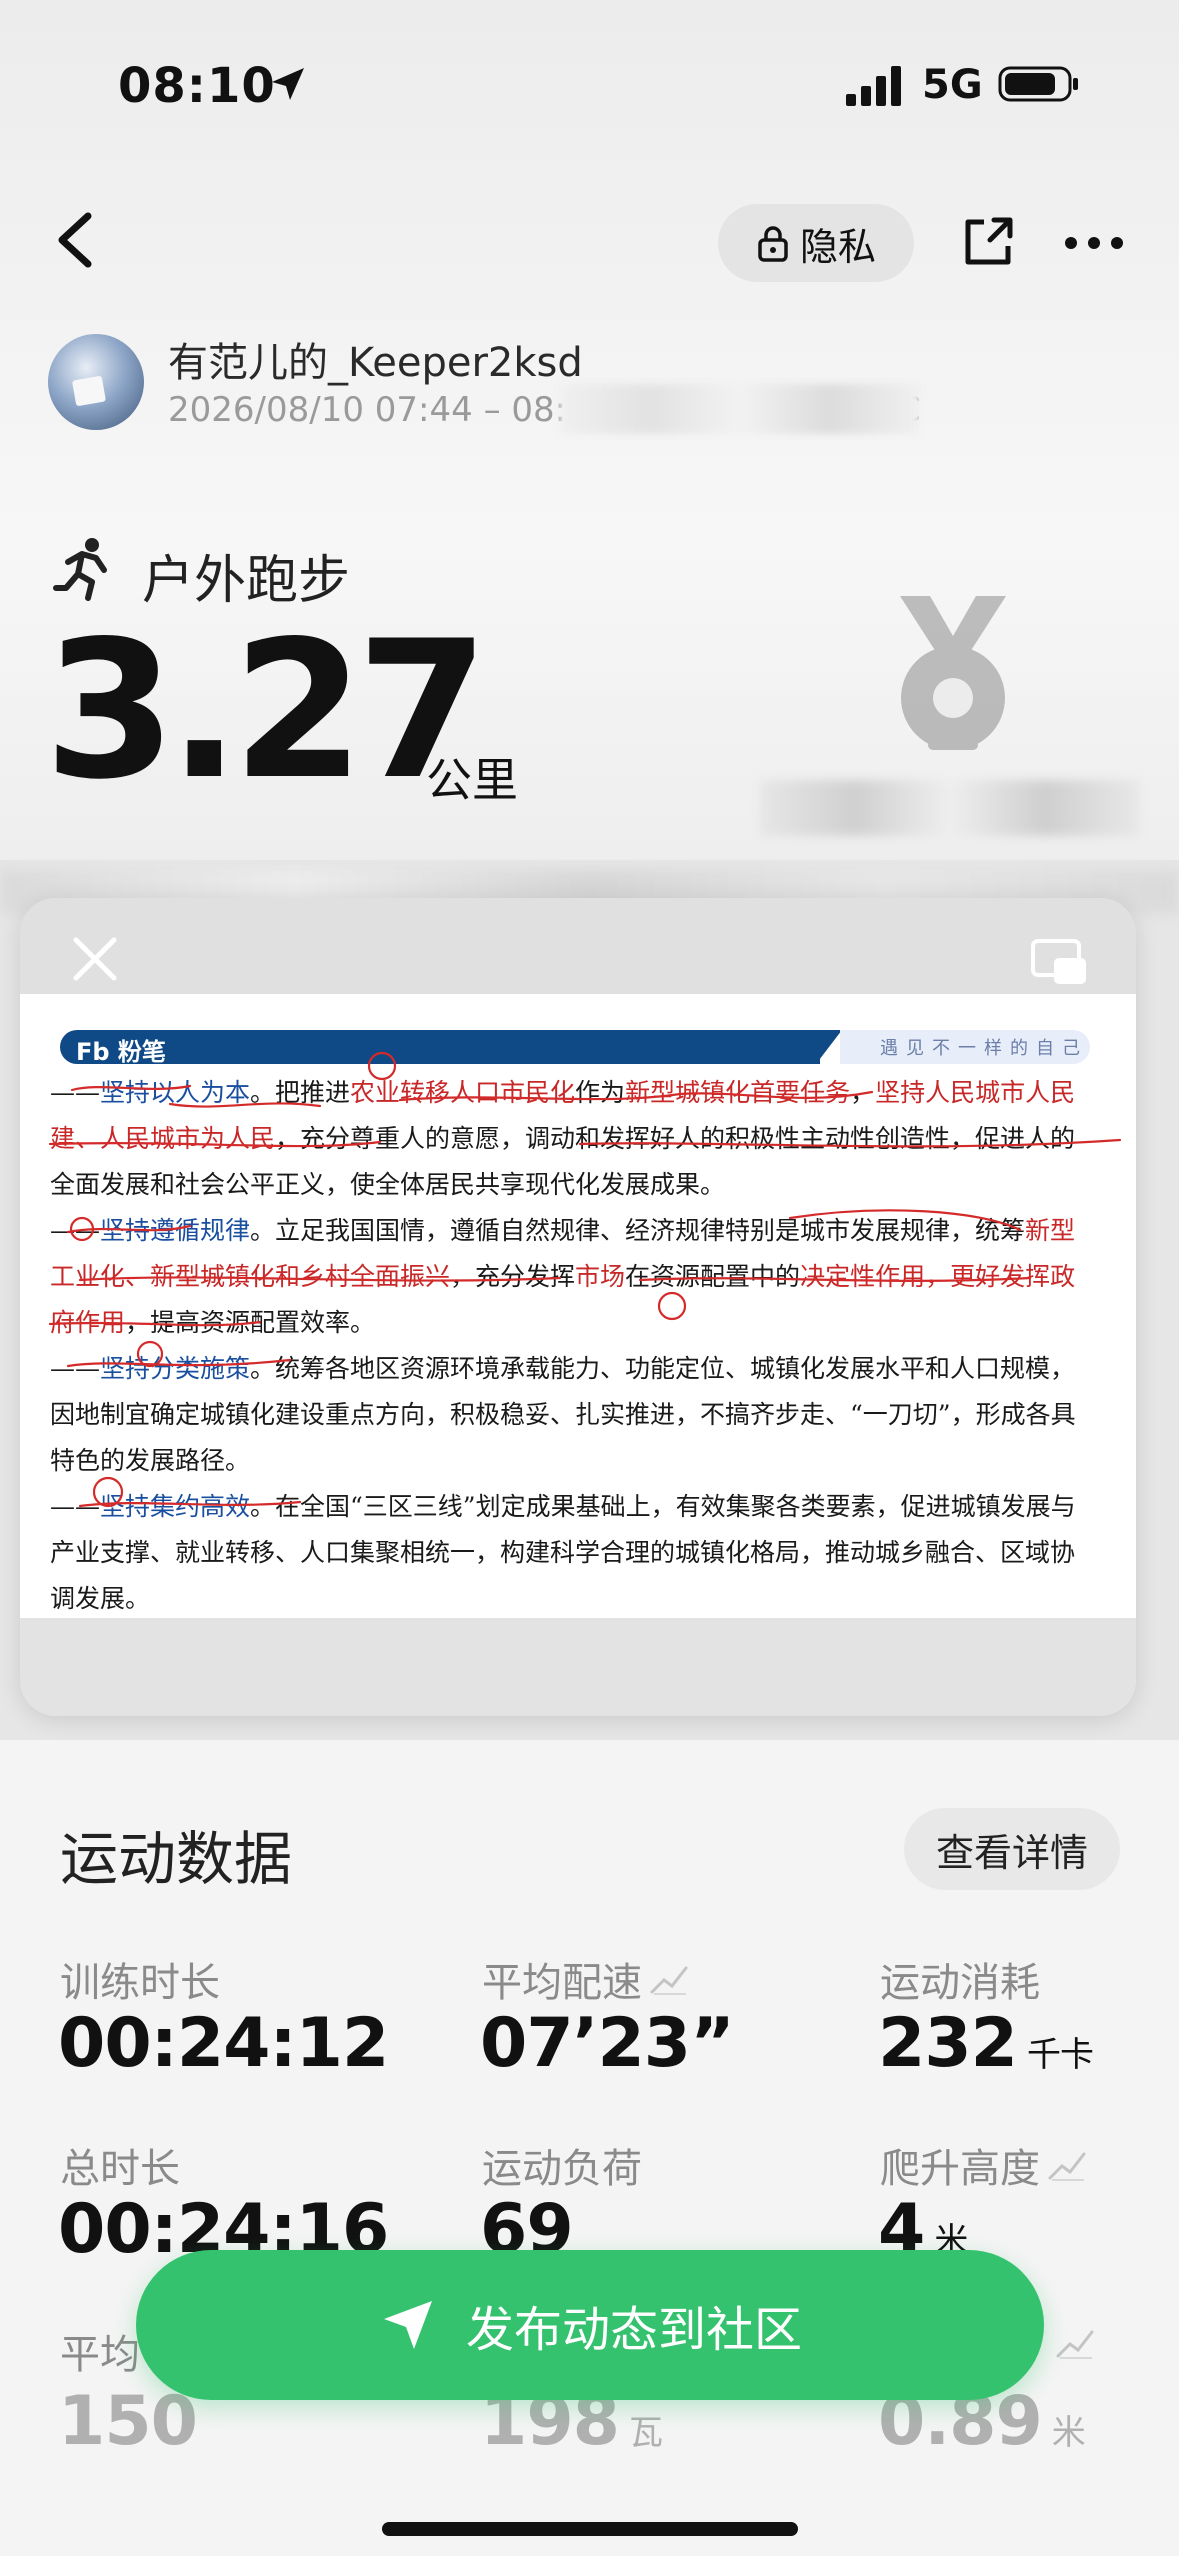 The height and width of the screenshot is (2556, 1179). I want to click on lock-icon, so click(773, 244).